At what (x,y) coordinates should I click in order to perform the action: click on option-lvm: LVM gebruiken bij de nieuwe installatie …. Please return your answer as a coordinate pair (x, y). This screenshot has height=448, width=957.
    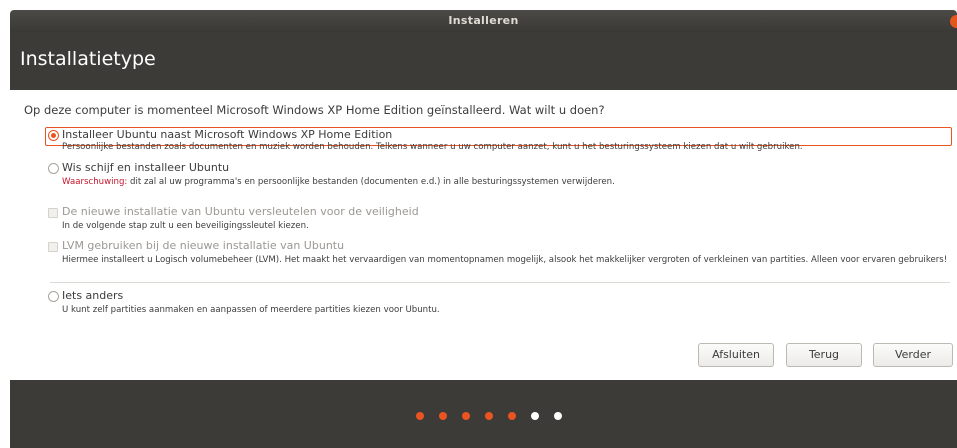
    Looking at the image, I should click on (498, 247).